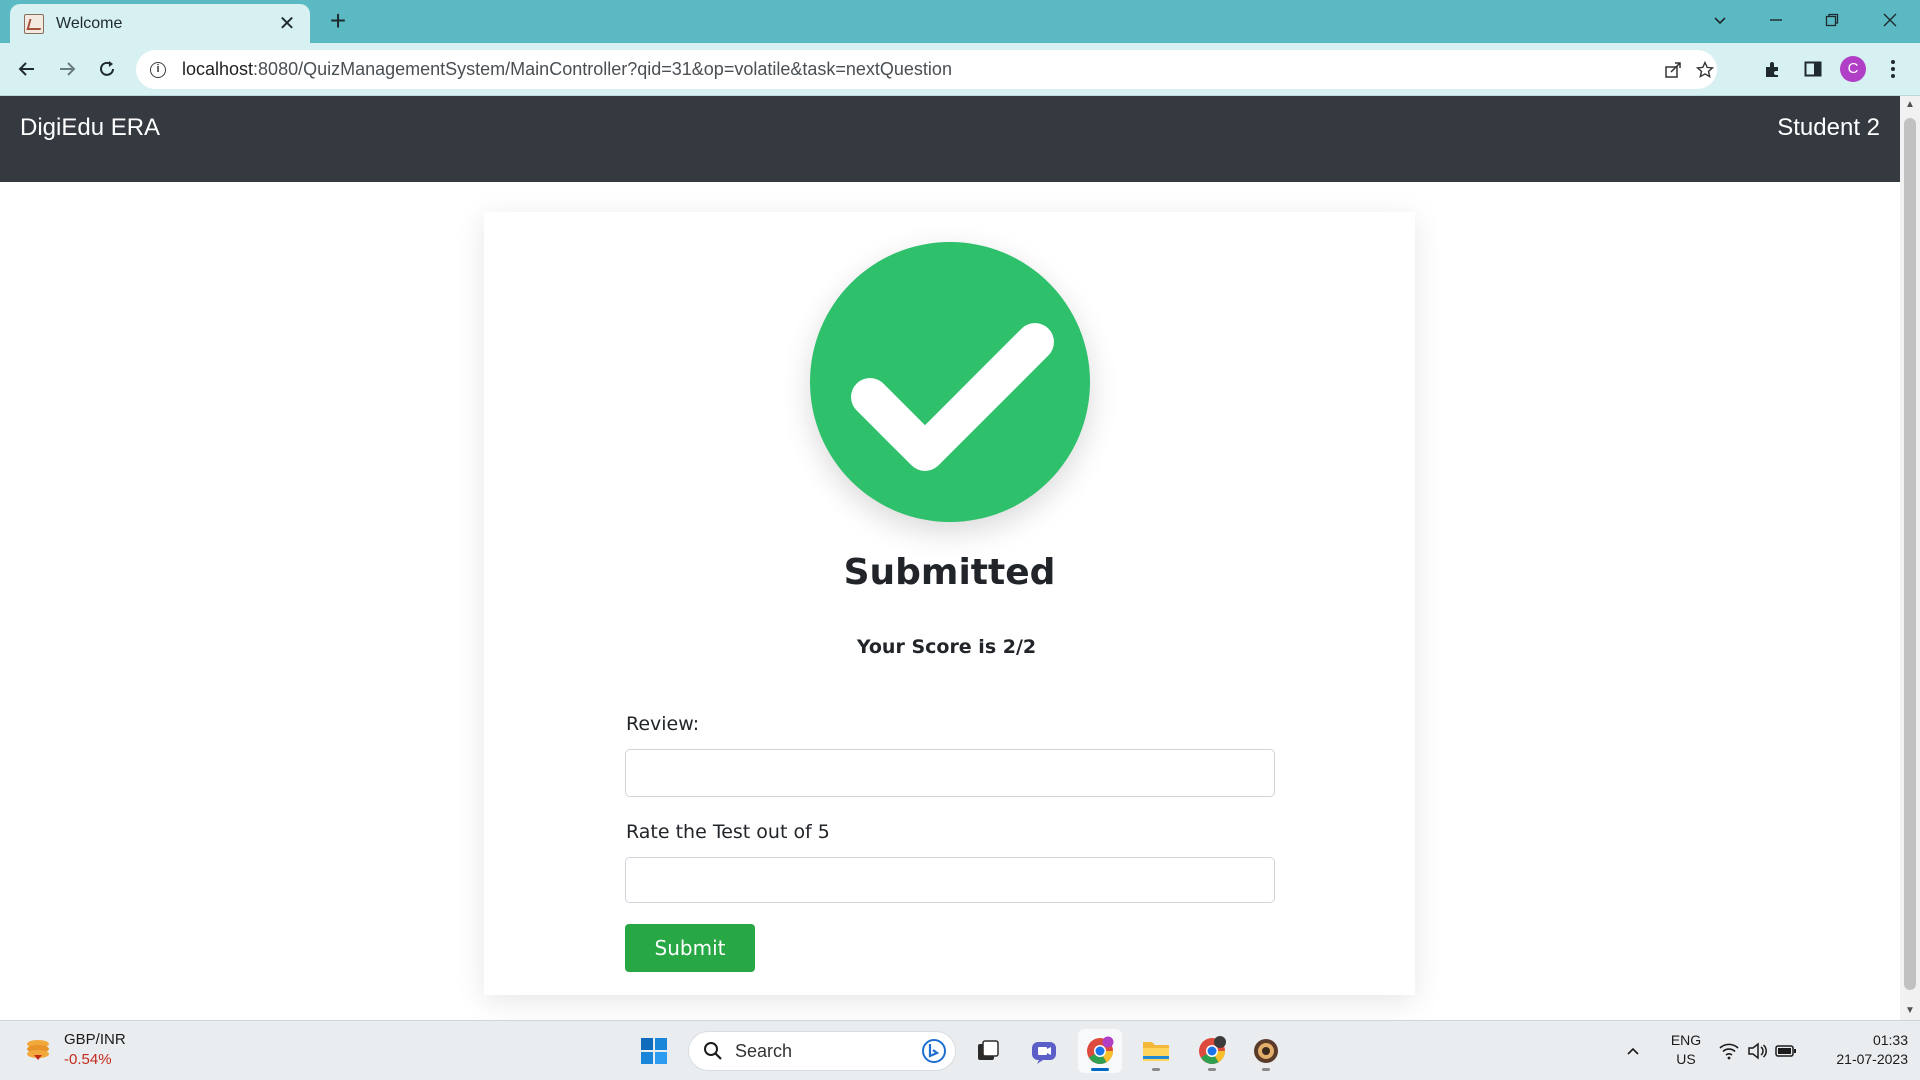 The height and width of the screenshot is (1080, 1920). What do you see at coordinates (1673, 70) in the screenshot?
I see `share-icon` at bounding box center [1673, 70].